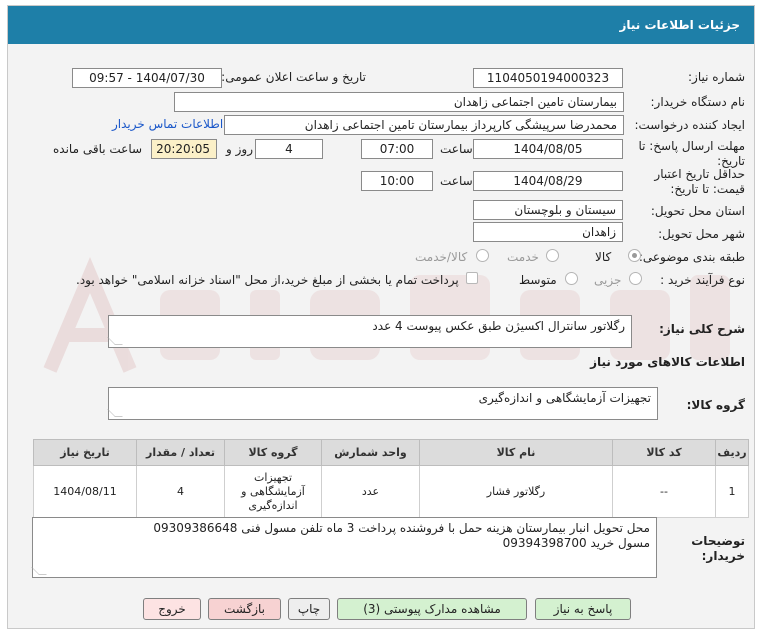  I want to click on category-label: طبقه بندی موضوعی:, so click(691, 257).